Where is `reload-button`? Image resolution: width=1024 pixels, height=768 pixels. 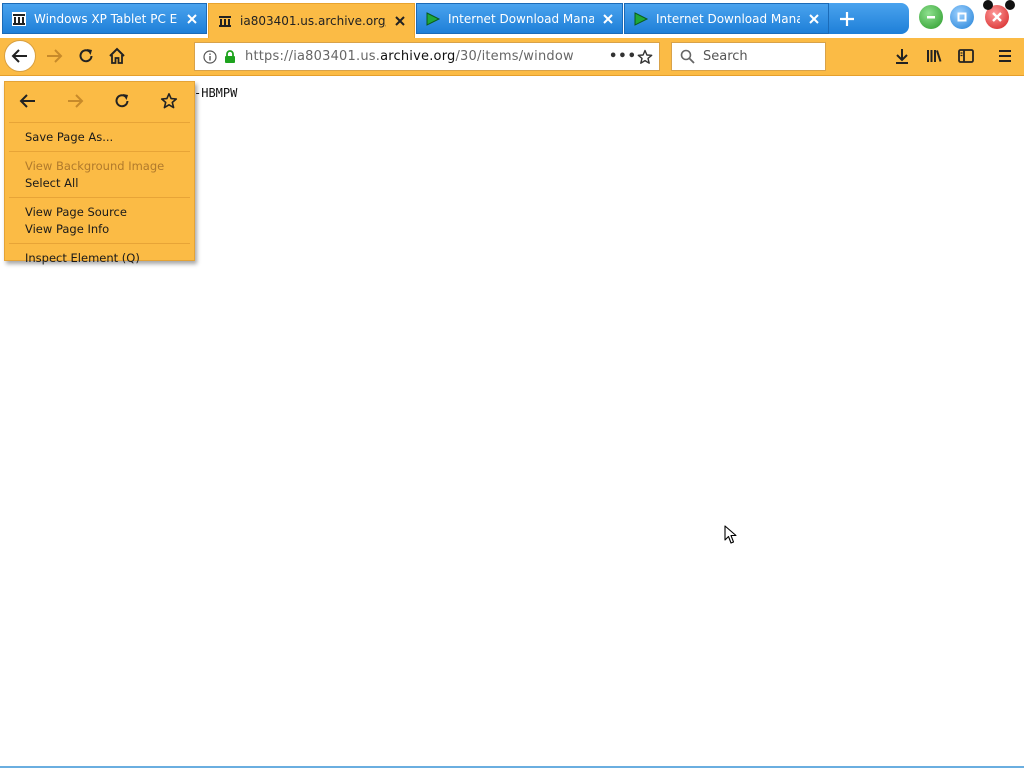 reload-button is located at coordinates (86, 56).